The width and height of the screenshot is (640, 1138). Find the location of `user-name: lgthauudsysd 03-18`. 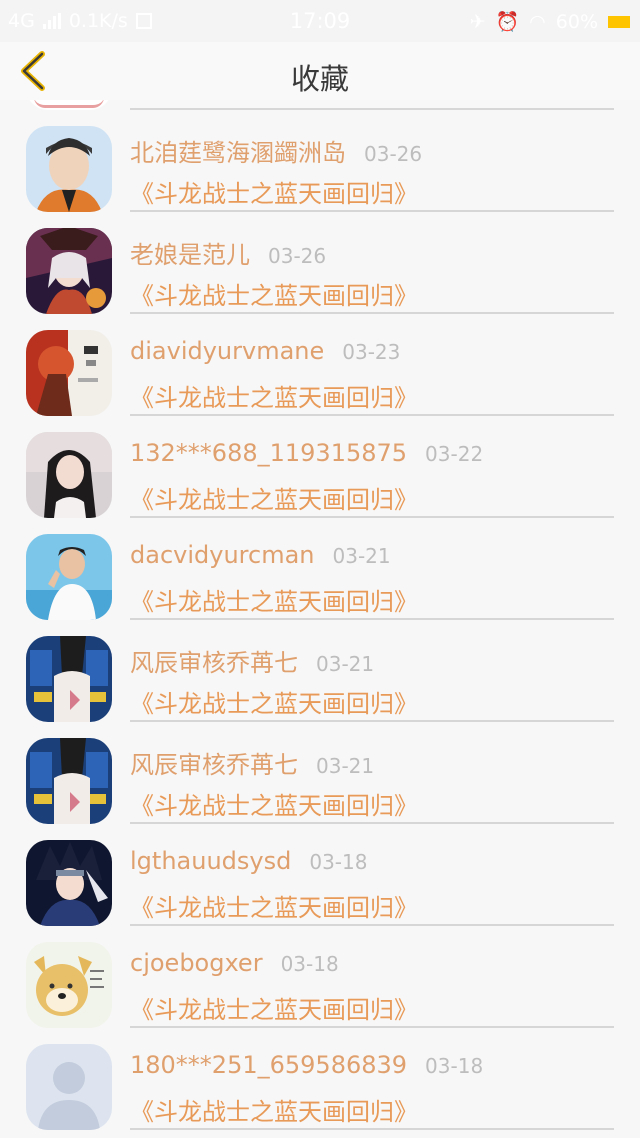

user-name: lgthauudsysd 03-18 is located at coordinates (248, 861).